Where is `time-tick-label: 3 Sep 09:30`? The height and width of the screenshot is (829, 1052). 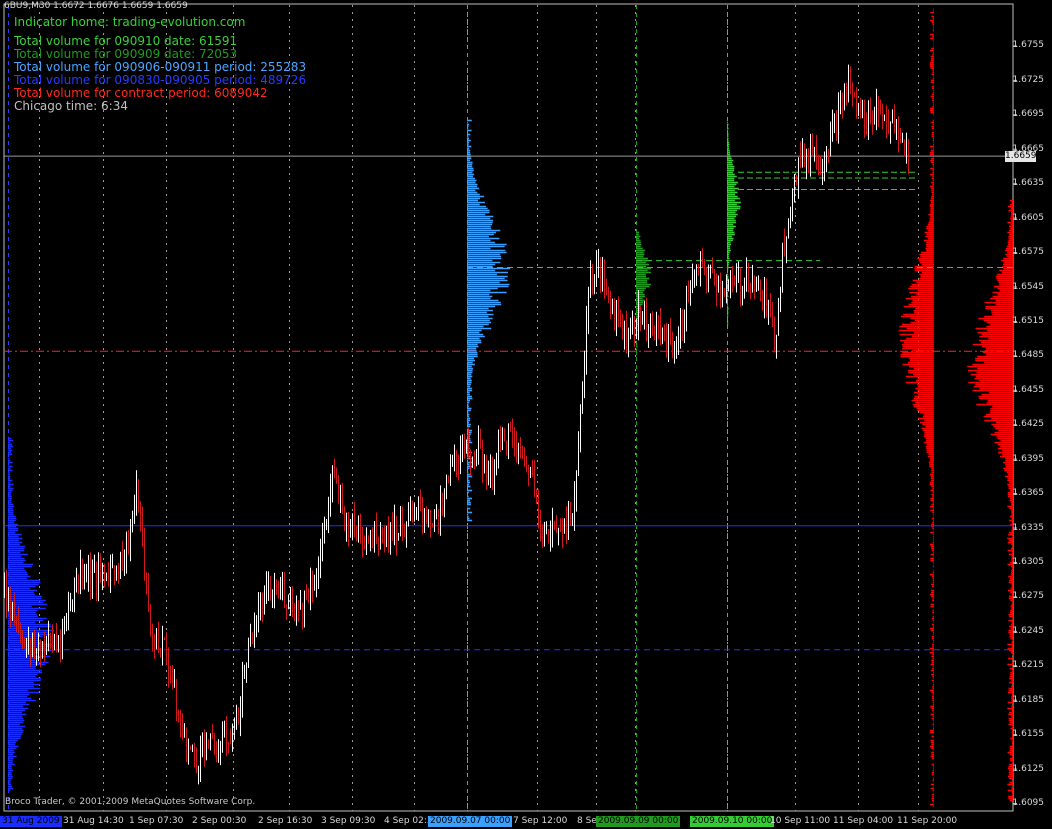
time-tick-label: 3 Sep 09:30 is located at coordinates (348, 821).